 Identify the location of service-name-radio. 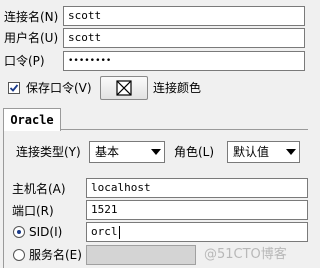
(19, 255).